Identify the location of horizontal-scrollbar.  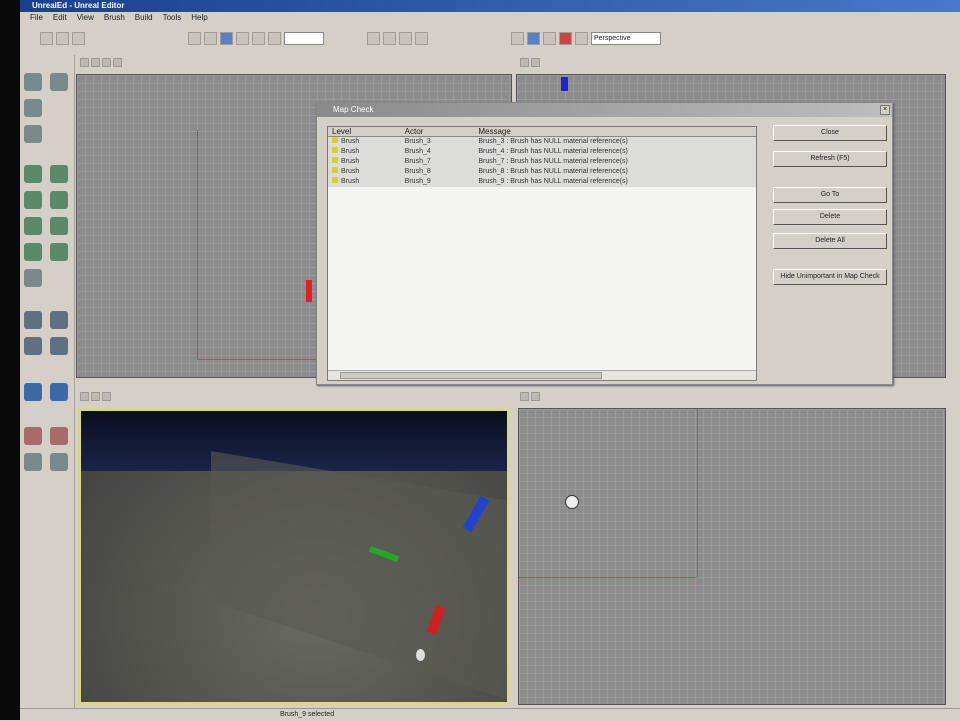
(542, 375).